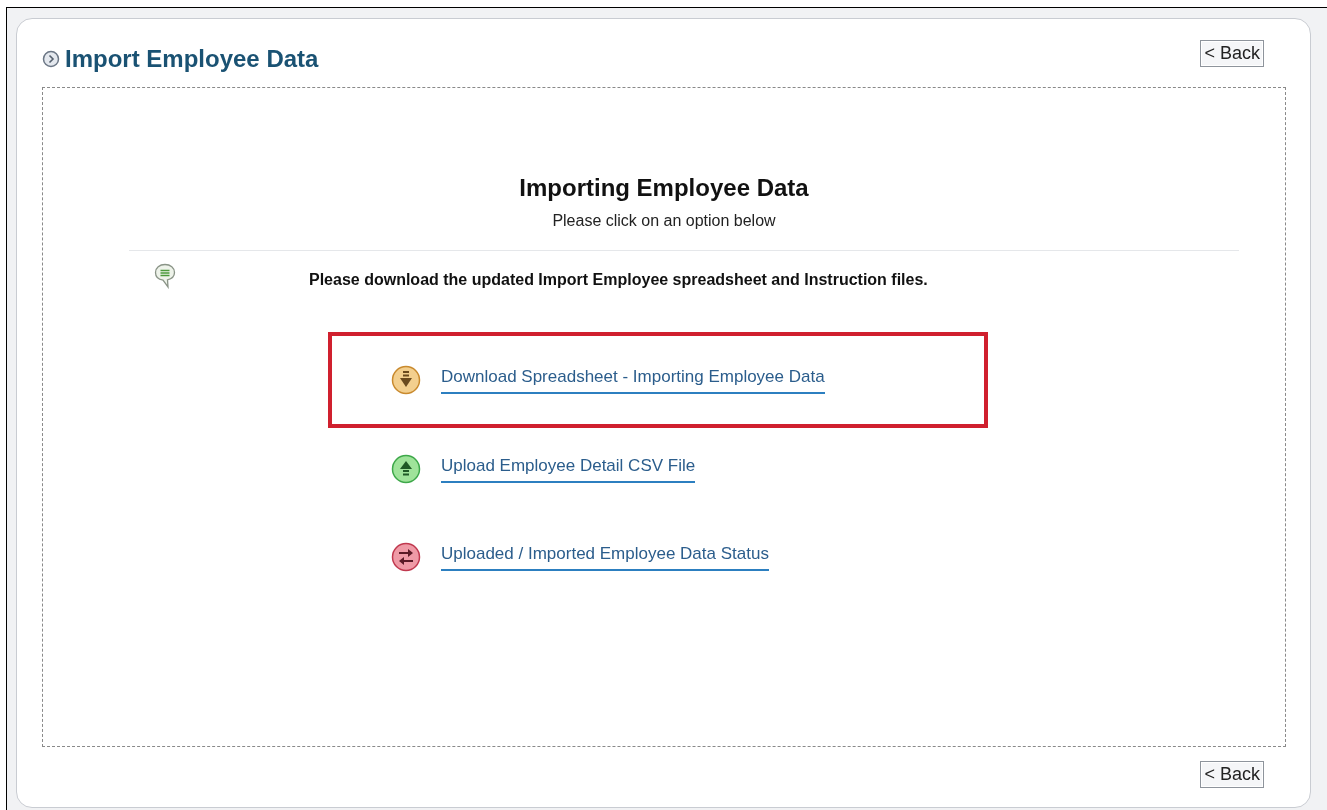  What do you see at coordinates (618, 280) in the screenshot?
I see `instruction-text: Please download the updated Import Employee spreadsheet and Instruction files.` at bounding box center [618, 280].